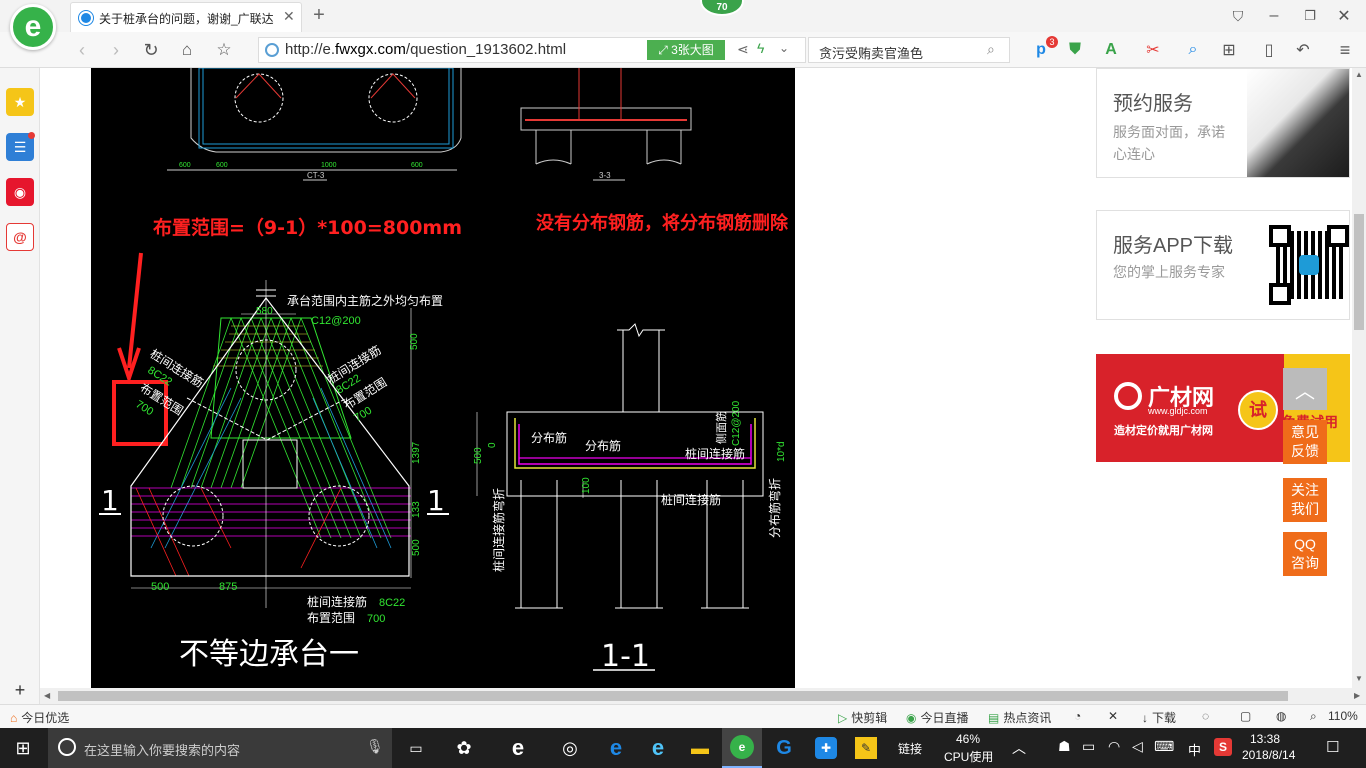  Describe the element at coordinates (39, 717) in the screenshot. I see `today-pick: ⌂ 今日优选` at that location.